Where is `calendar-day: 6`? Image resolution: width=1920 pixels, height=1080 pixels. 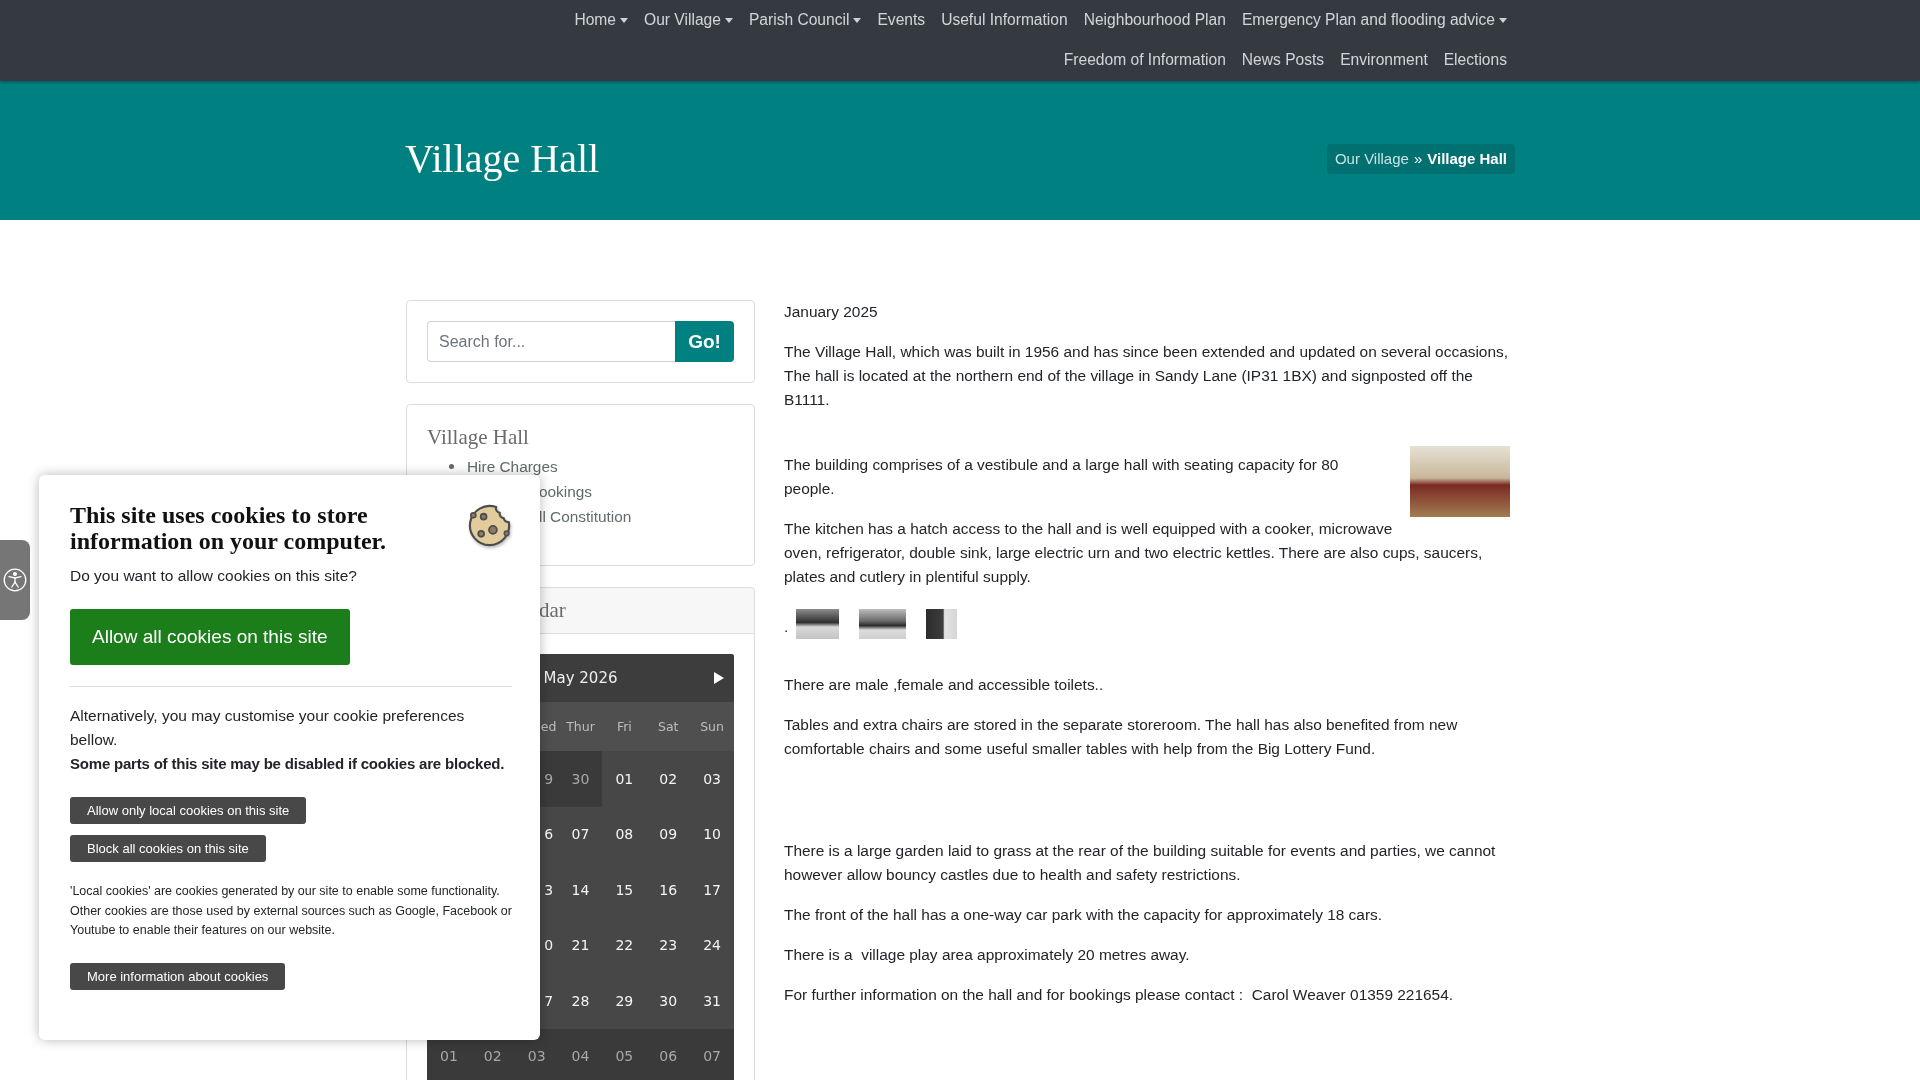 calendar-day: 6 is located at coordinates (548, 834).